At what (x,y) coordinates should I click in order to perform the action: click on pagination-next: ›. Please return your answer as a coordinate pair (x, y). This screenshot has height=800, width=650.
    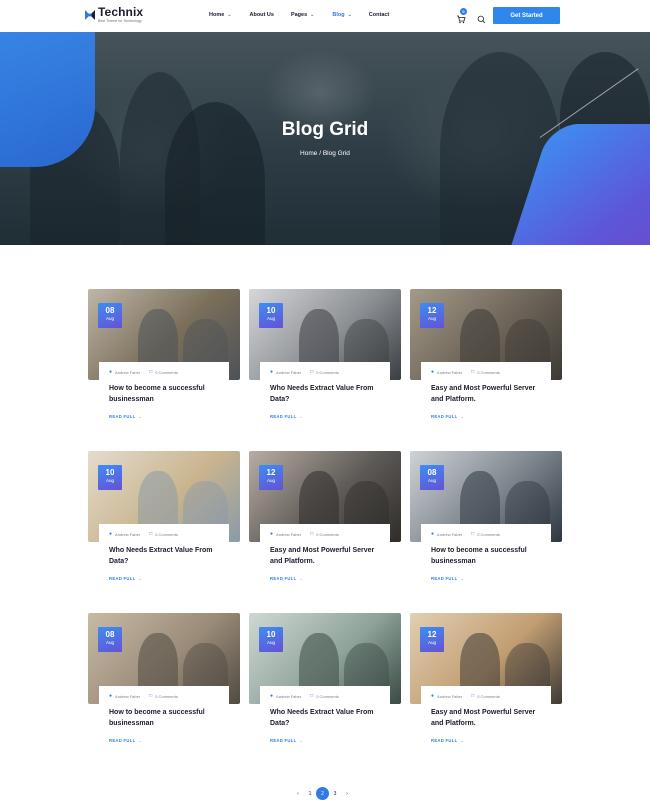
    Looking at the image, I should click on (347, 794).